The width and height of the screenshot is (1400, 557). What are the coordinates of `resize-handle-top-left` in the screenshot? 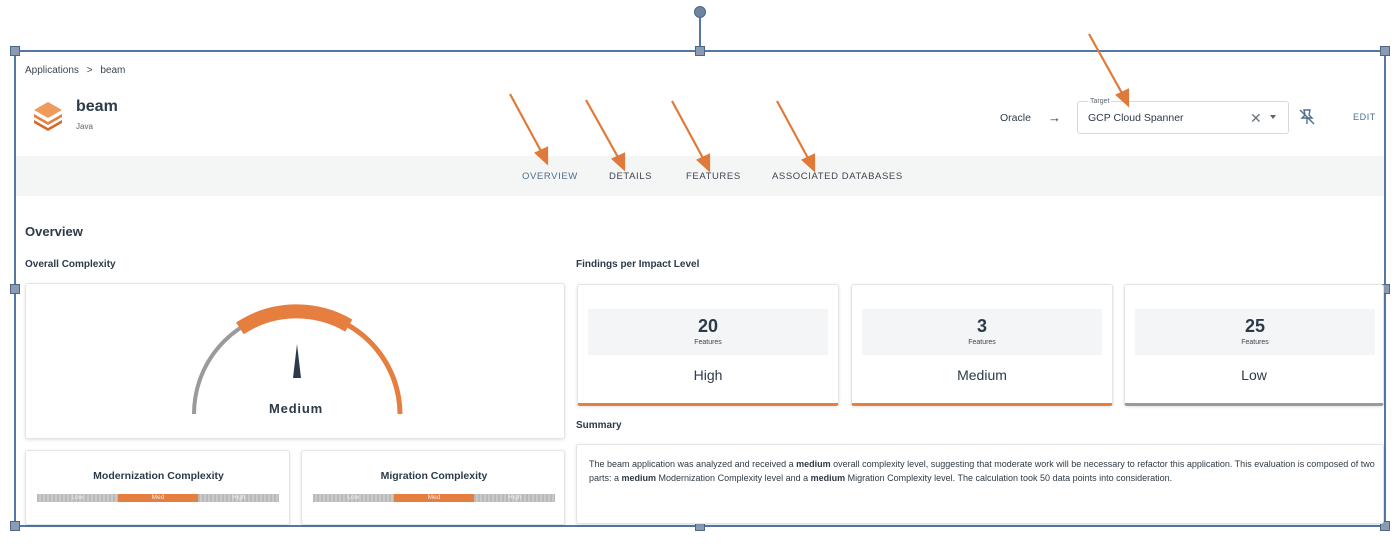 It's located at (15, 51).